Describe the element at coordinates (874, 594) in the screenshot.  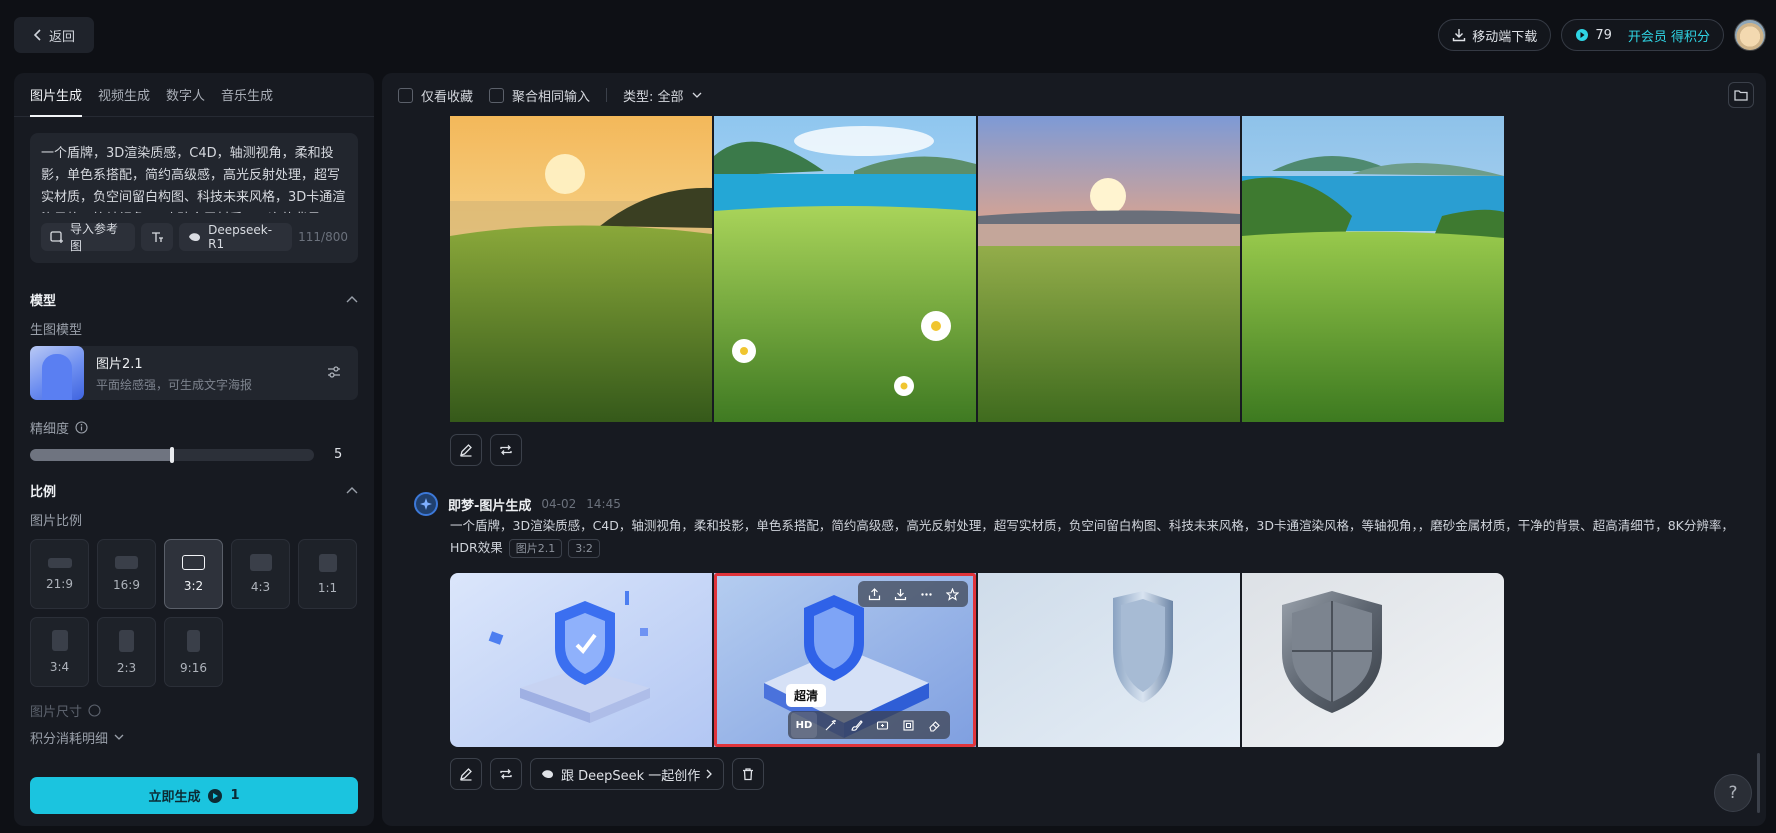
I see `share-icon` at that location.